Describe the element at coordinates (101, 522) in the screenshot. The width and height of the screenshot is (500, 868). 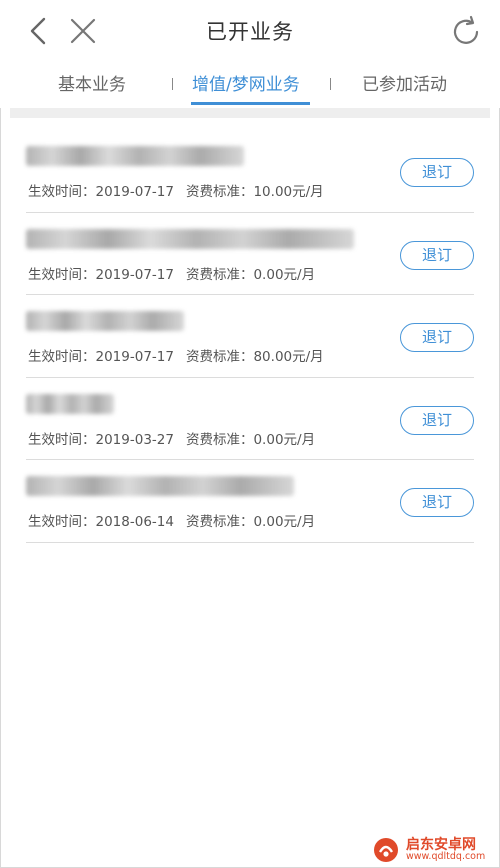
I see `effective-date: 生效时间：2018-06-14` at that location.